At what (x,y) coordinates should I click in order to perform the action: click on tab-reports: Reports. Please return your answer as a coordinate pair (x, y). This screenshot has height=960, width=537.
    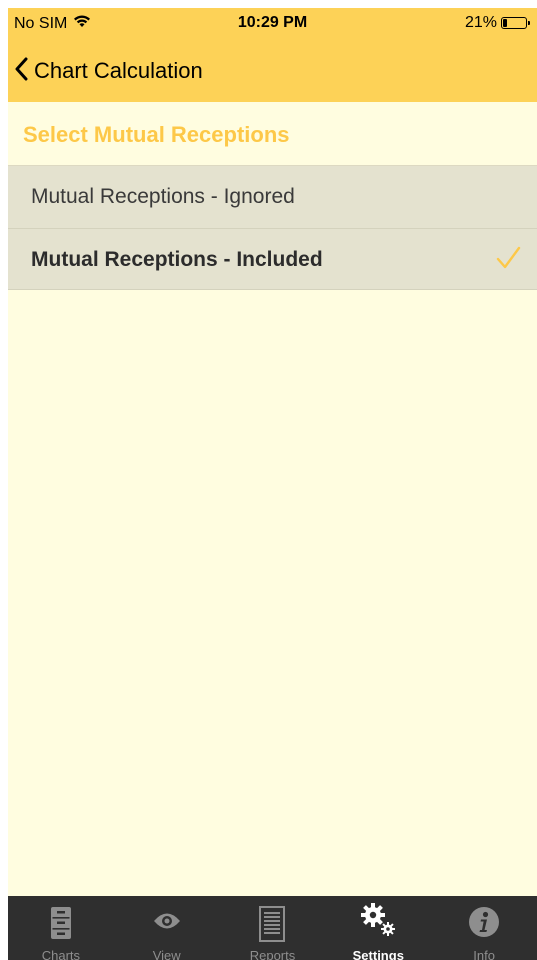
    Looking at the image, I should click on (273, 928).